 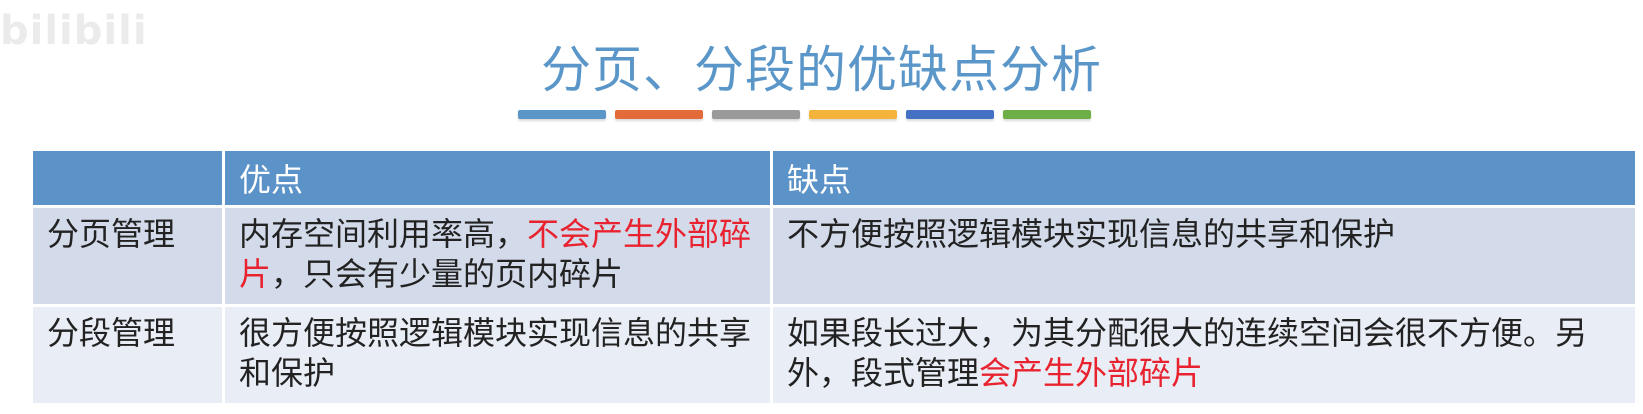 What do you see at coordinates (821, 70) in the screenshot?
I see `slide-title: 分页、分段的优缺点分析` at bounding box center [821, 70].